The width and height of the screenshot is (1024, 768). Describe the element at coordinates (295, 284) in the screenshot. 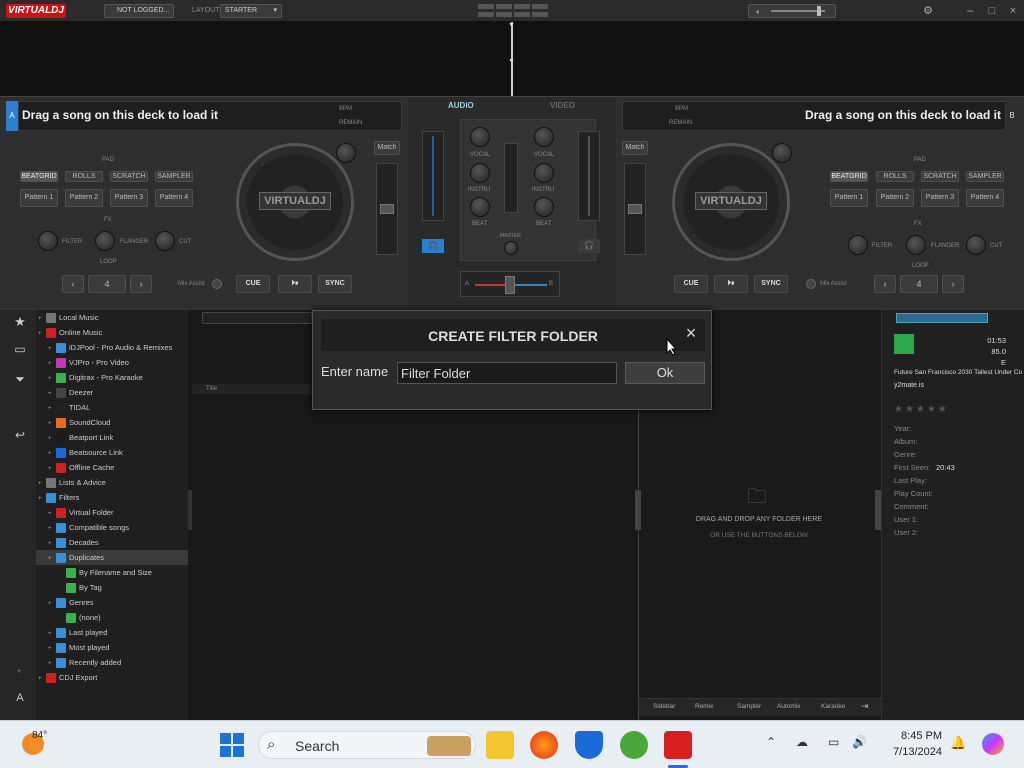

I see `play-pause-button-left: ⏵⏸` at that location.